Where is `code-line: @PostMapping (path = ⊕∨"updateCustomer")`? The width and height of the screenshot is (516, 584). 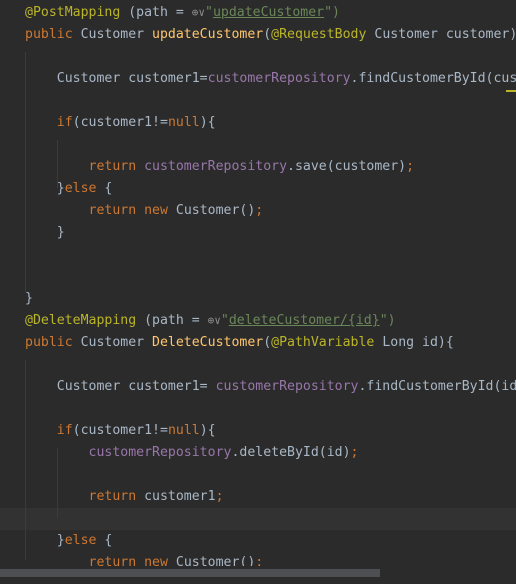 code-line: @PostMapping (path = ⊕∨"updateCustomer") is located at coordinates (258, 13).